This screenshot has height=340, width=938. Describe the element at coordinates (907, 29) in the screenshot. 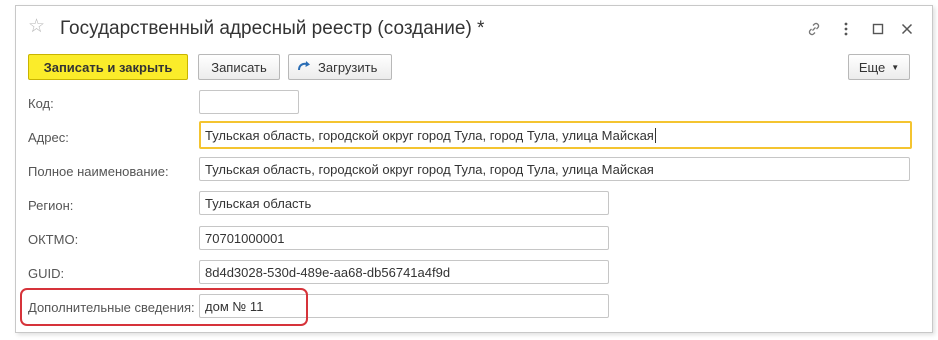

I see `close-icon` at that location.